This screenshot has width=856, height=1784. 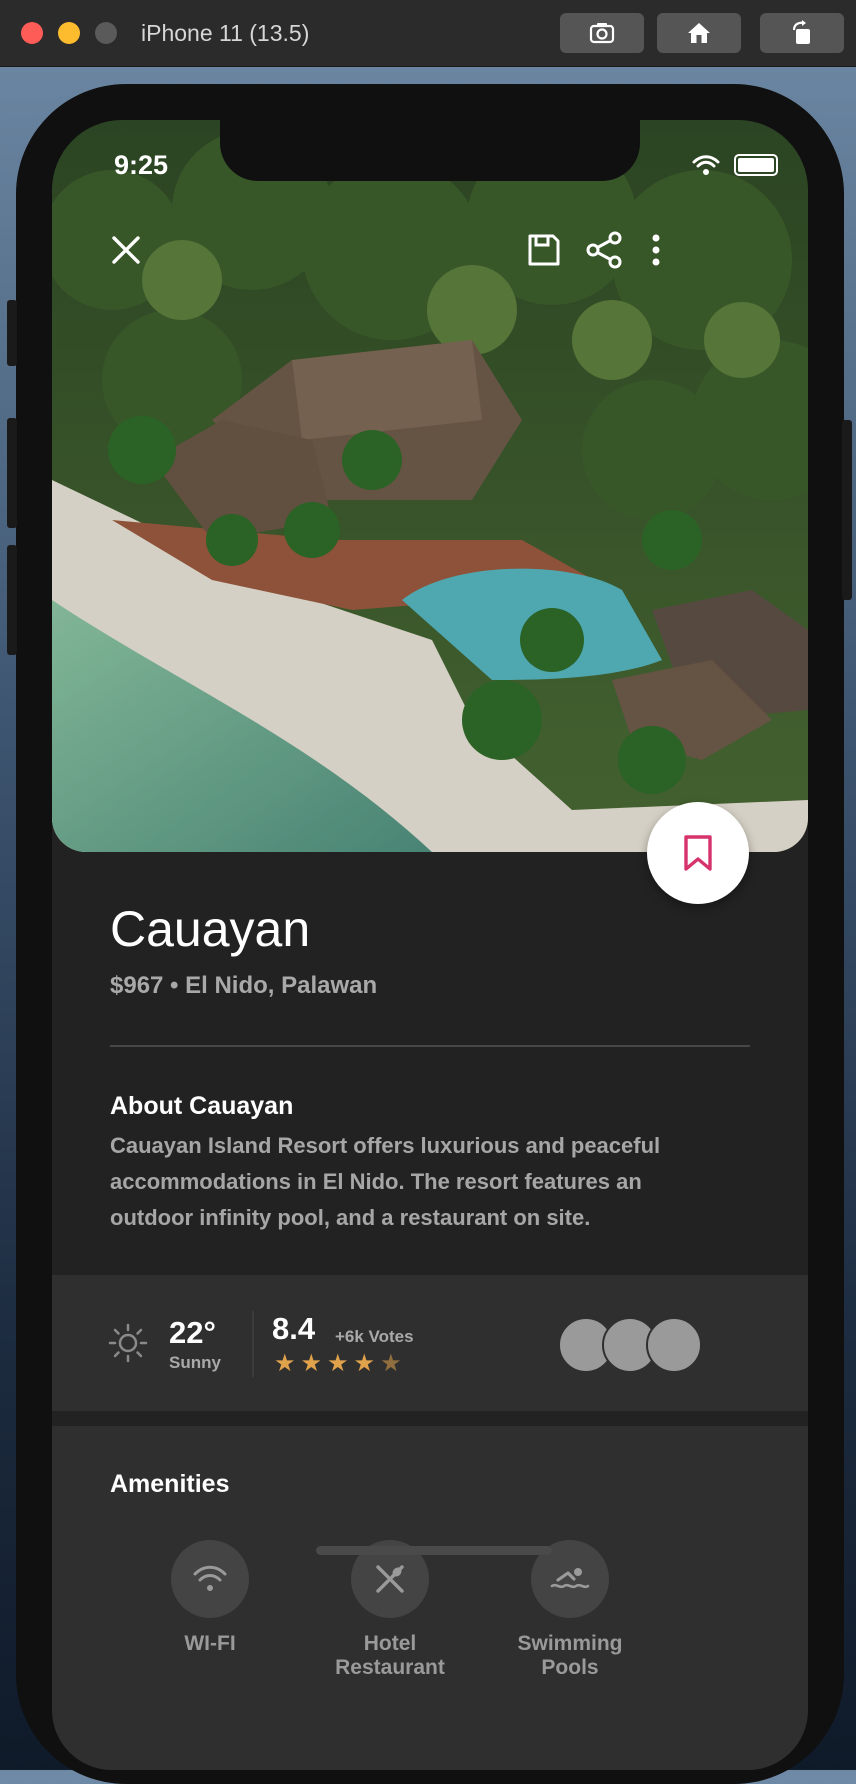 I want to click on screenshot-button, so click(x=602, y=33).